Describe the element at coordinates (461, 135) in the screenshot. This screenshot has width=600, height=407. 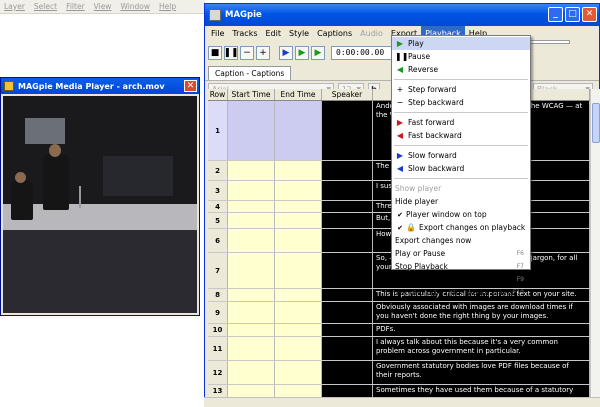
I see `menu-item-fast-backward: ◀ Fast backward` at that location.